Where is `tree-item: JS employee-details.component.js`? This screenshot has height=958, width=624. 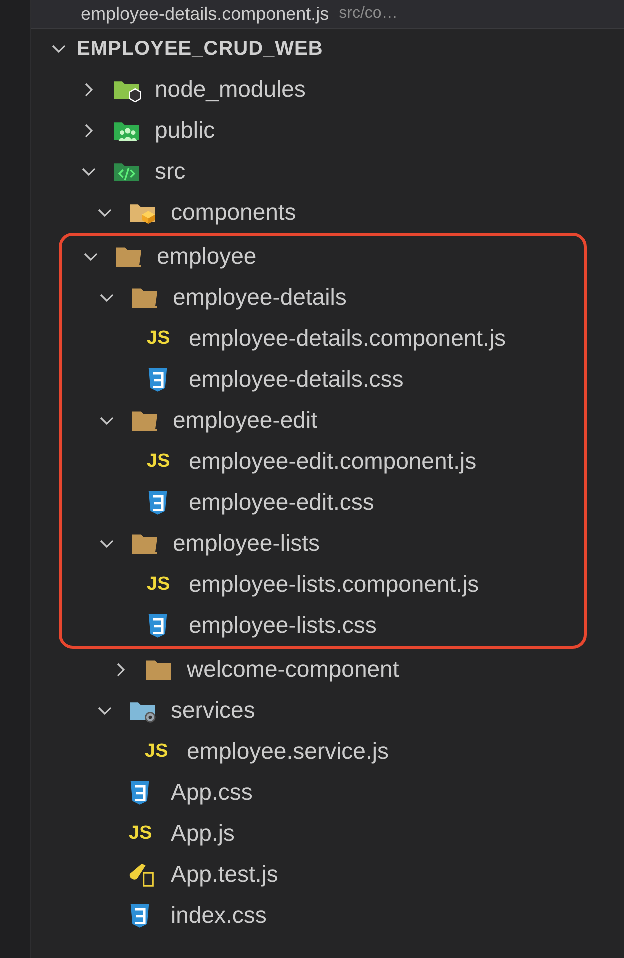 tree-item: JS employee-details.component.js is located at coordinates (323, 338).